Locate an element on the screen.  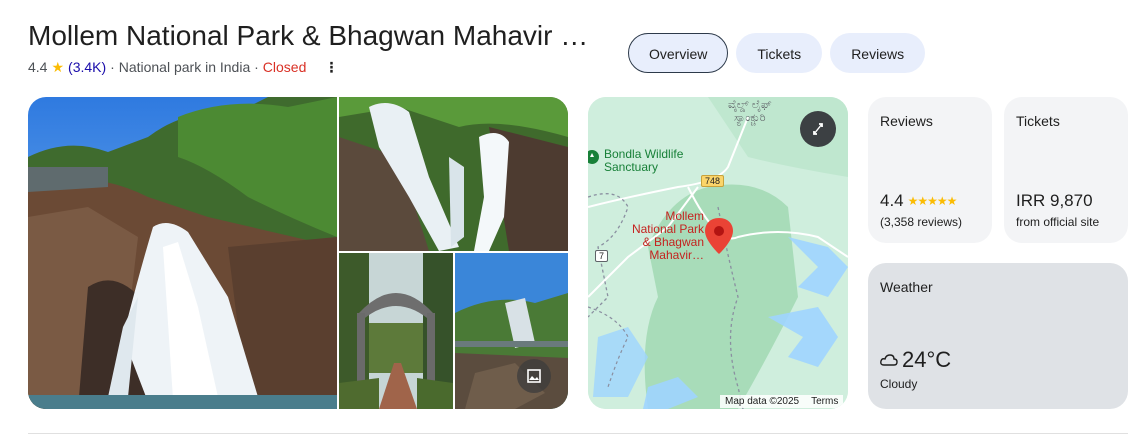
gallery-button is located at coordinates (534, 376).